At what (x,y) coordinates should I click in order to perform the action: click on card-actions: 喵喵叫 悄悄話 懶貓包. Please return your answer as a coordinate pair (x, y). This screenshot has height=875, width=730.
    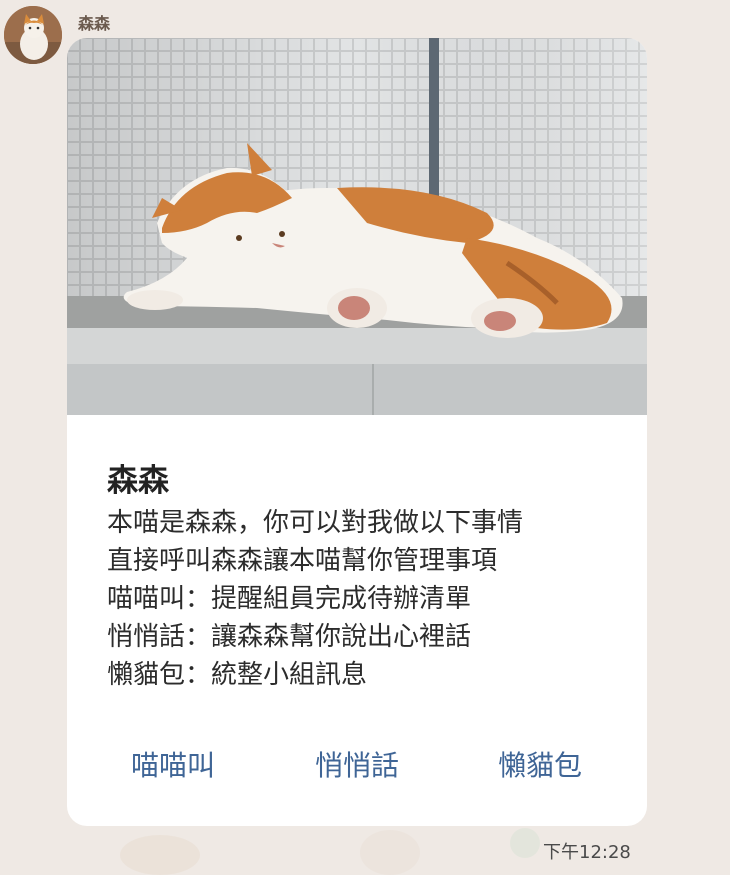
    Looking at the image, I should click on (357, 766).